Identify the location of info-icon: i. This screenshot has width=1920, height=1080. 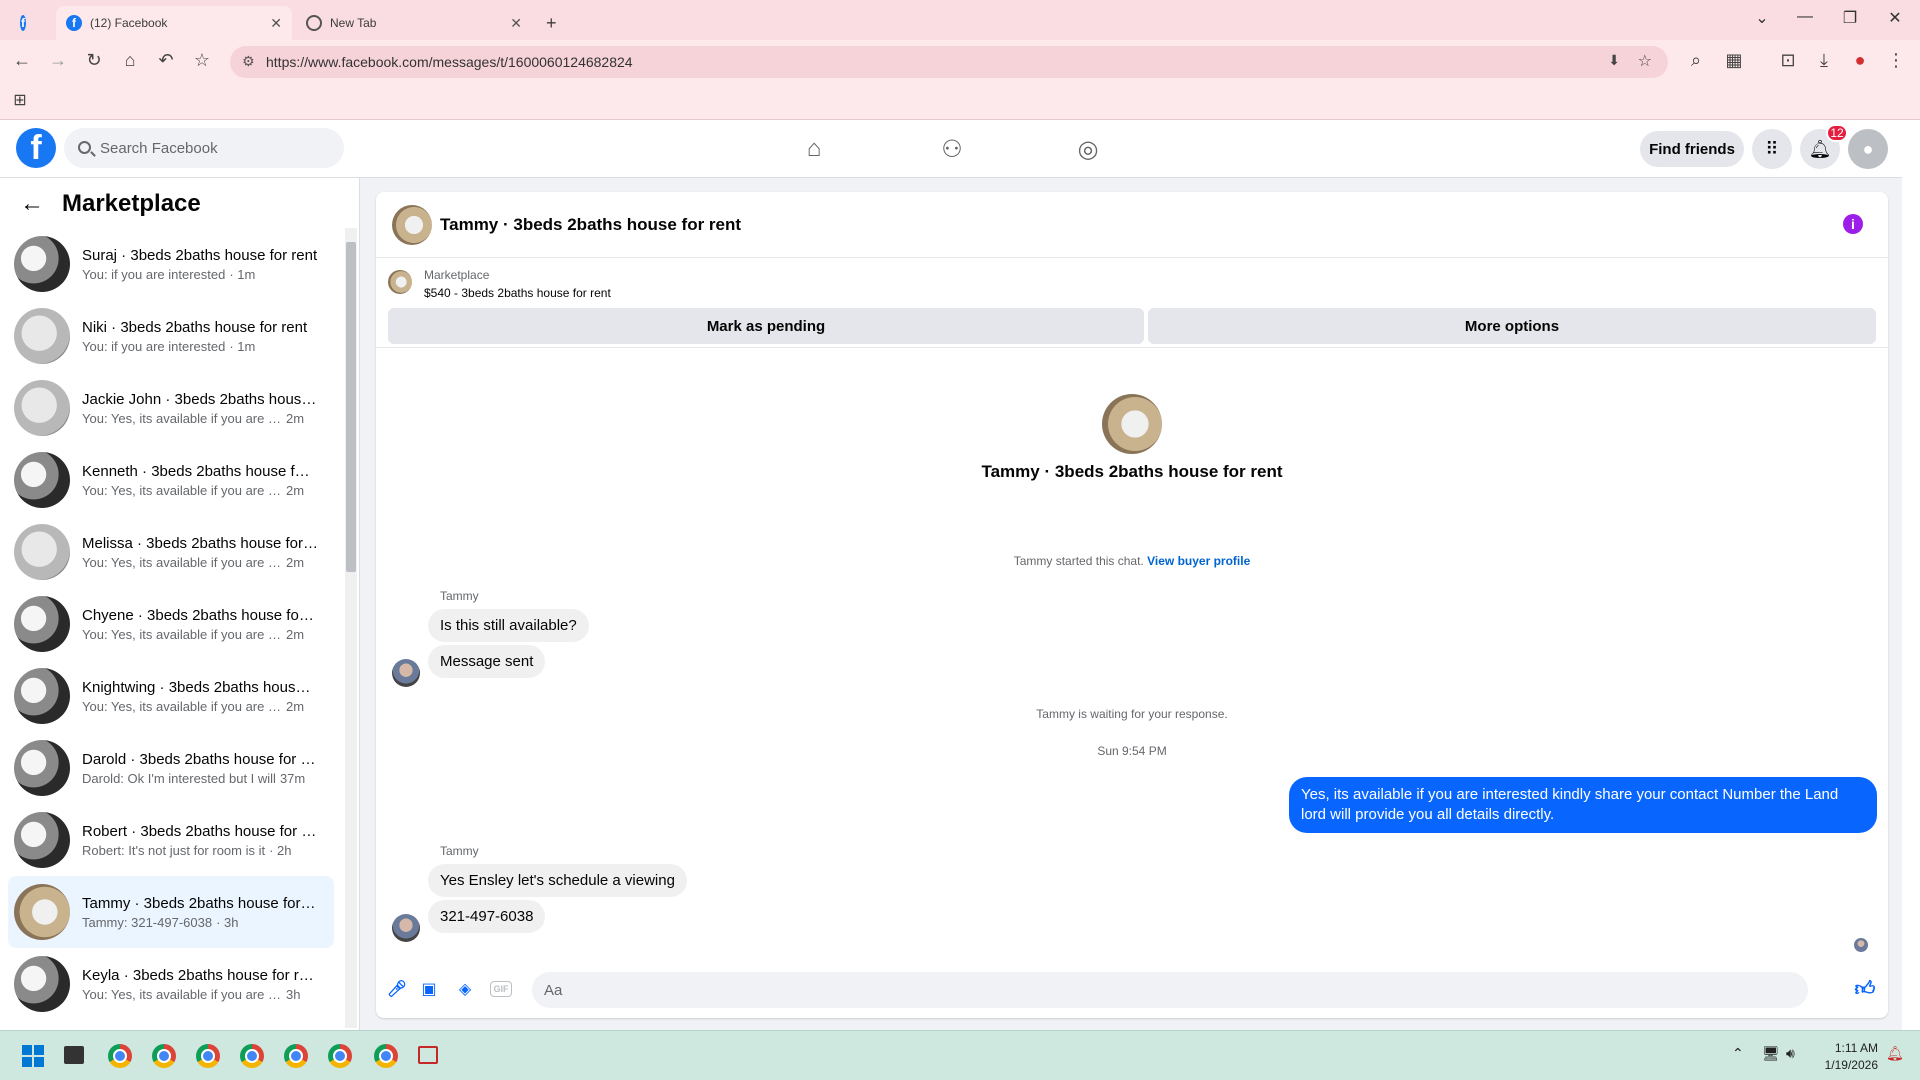
(1853, 224).